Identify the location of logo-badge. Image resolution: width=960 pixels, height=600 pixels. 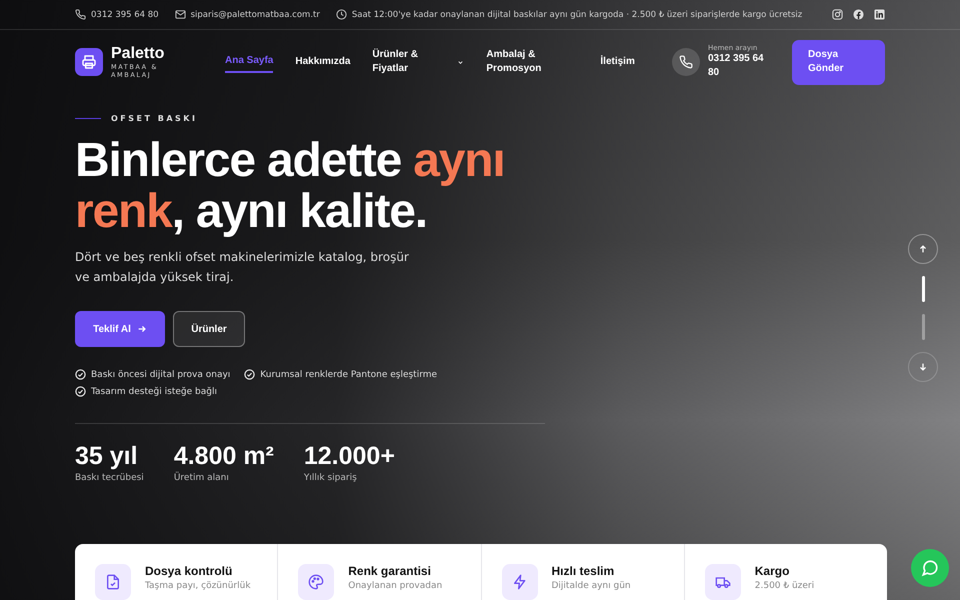
(89, 62).